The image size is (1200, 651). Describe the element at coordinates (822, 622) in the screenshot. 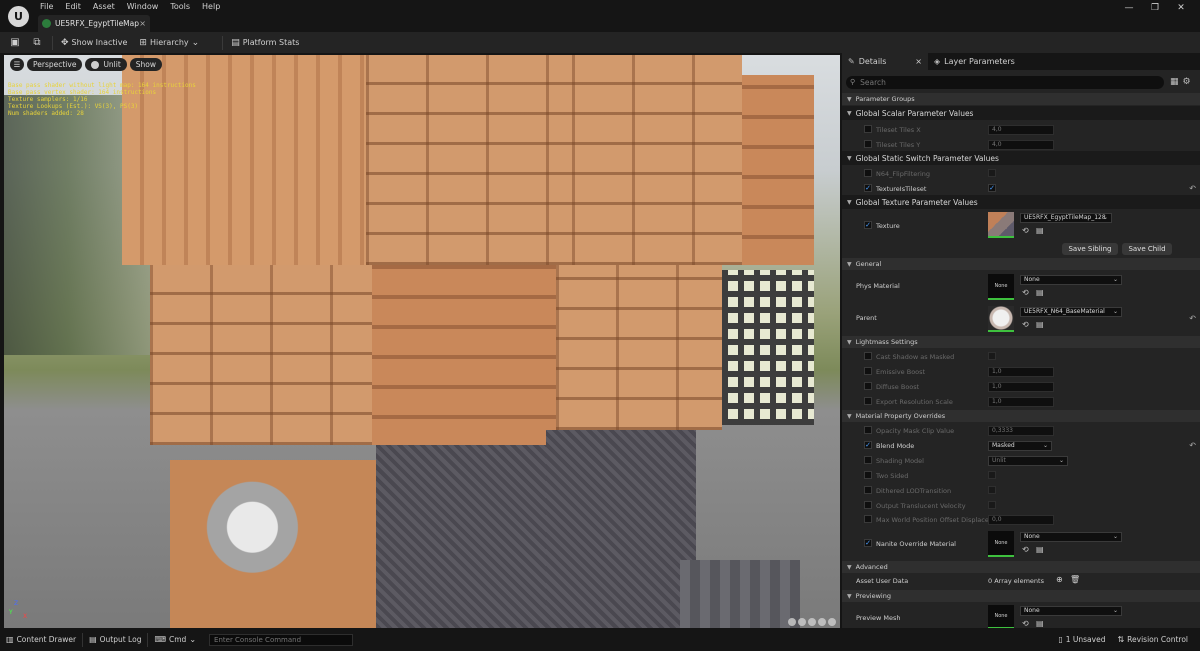

I see `preview-cube-icon` at that location.